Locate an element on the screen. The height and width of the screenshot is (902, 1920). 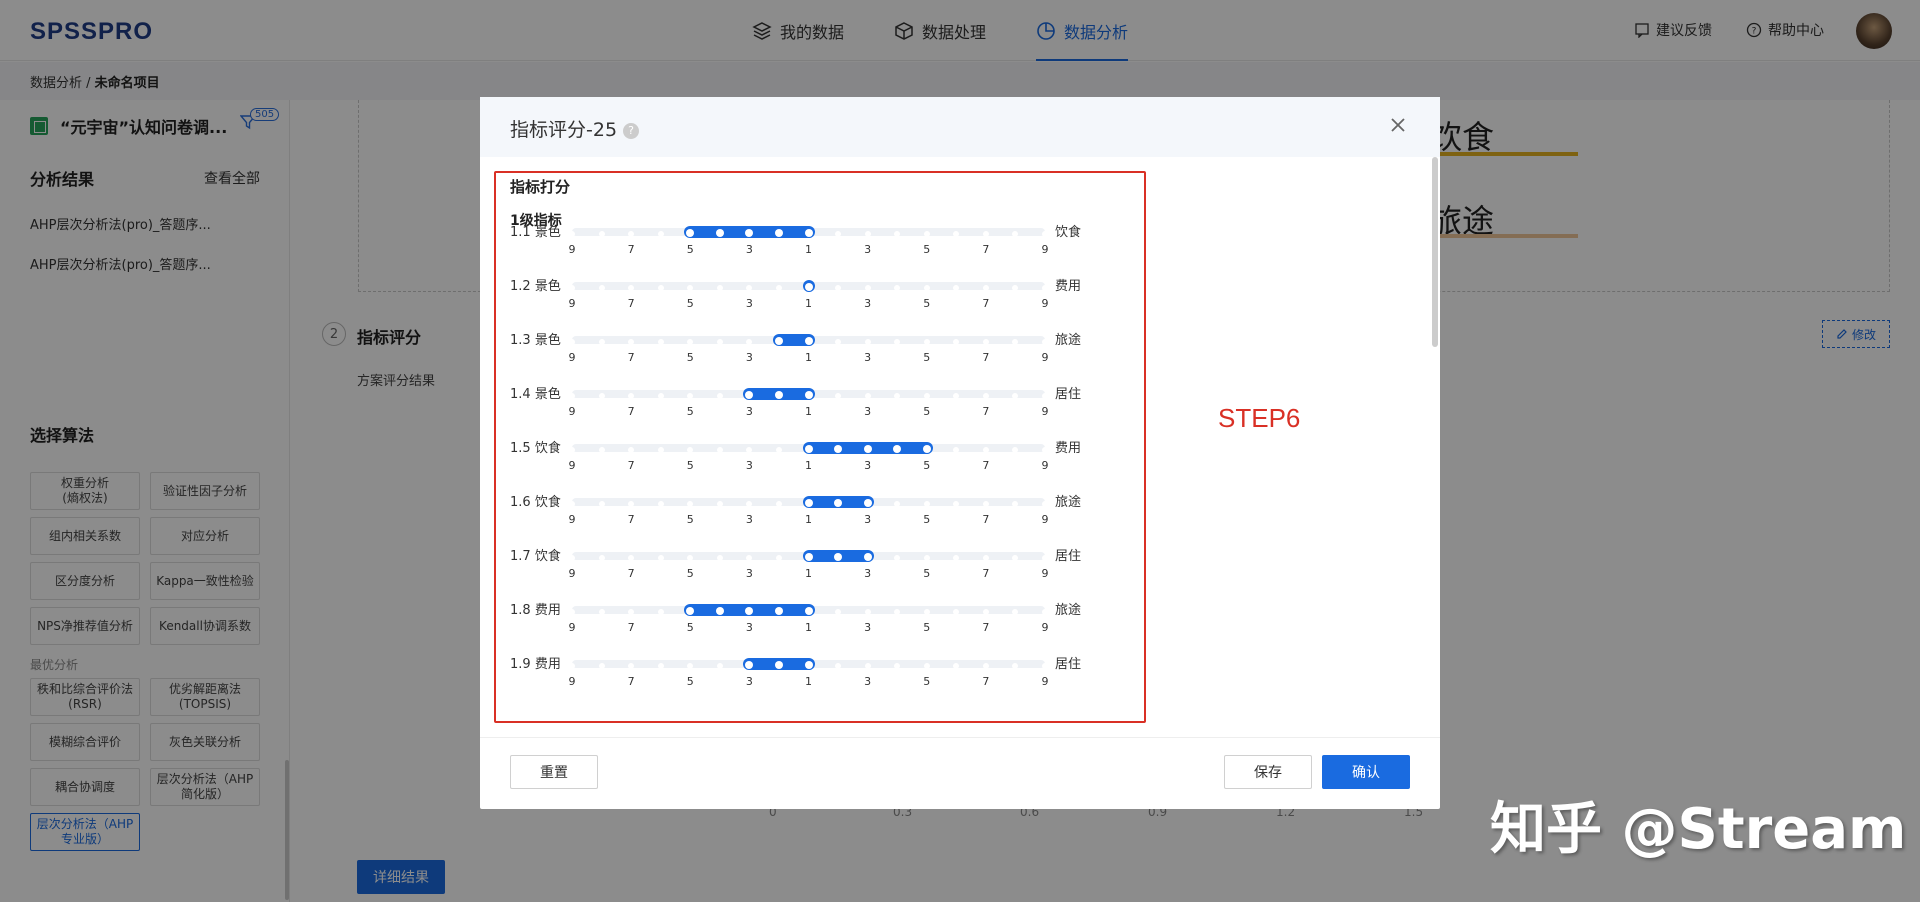
reset-button: 重置 is located at coordinates (554, 772).